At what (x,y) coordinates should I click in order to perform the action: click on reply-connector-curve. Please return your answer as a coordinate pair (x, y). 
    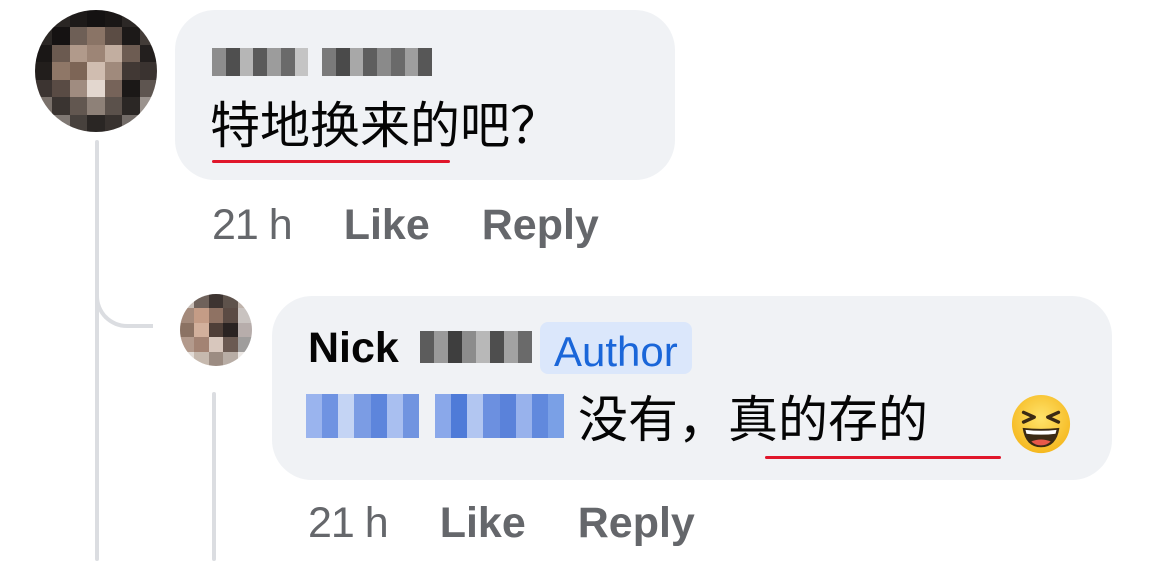
    Looking at the image, I should click on (124, 287).